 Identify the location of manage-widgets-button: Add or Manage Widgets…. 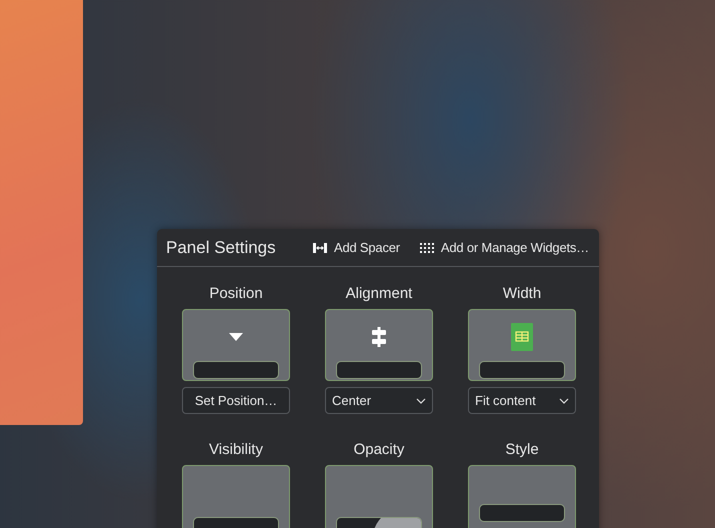
(504, 247).